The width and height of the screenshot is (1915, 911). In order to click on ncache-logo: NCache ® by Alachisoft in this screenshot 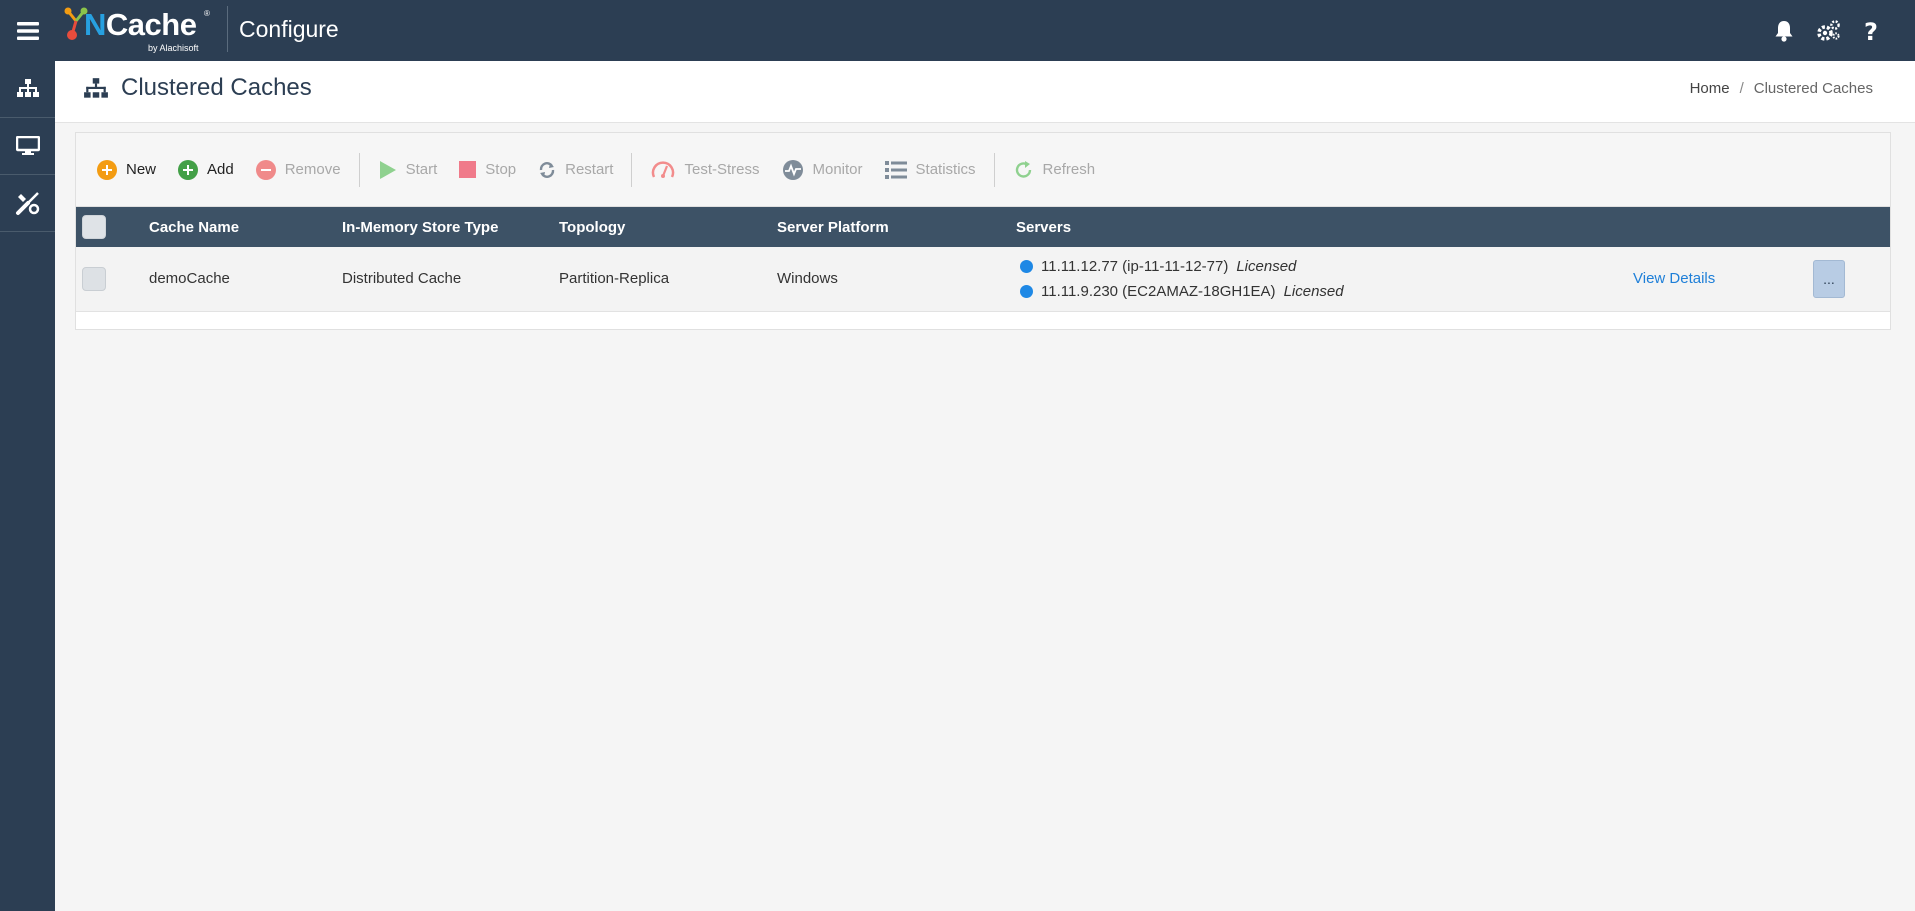, I will do `click(144, 29)`.